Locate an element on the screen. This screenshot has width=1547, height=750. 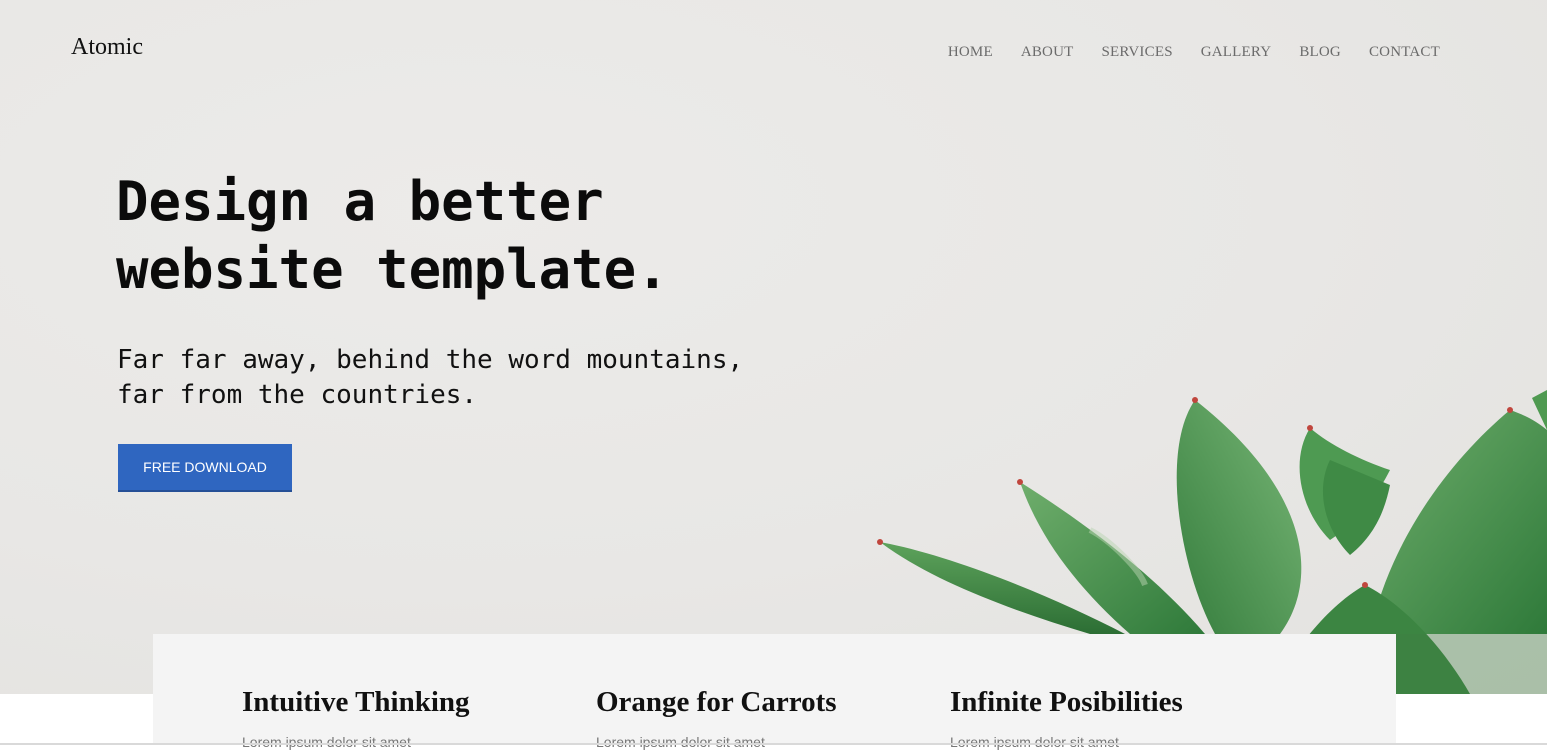
nav-item-gallery: GALLERY is located at coordinates (1236, 52).